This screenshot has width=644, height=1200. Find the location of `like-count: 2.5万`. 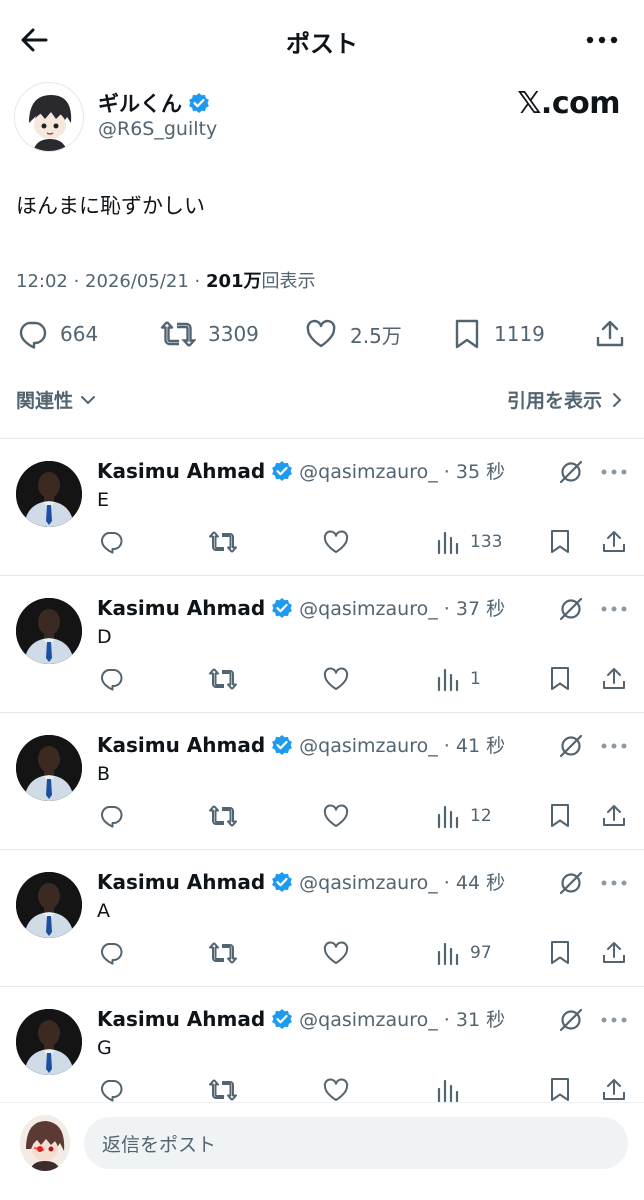

like-count: 2.5万 is located at coordinates (376, 335).